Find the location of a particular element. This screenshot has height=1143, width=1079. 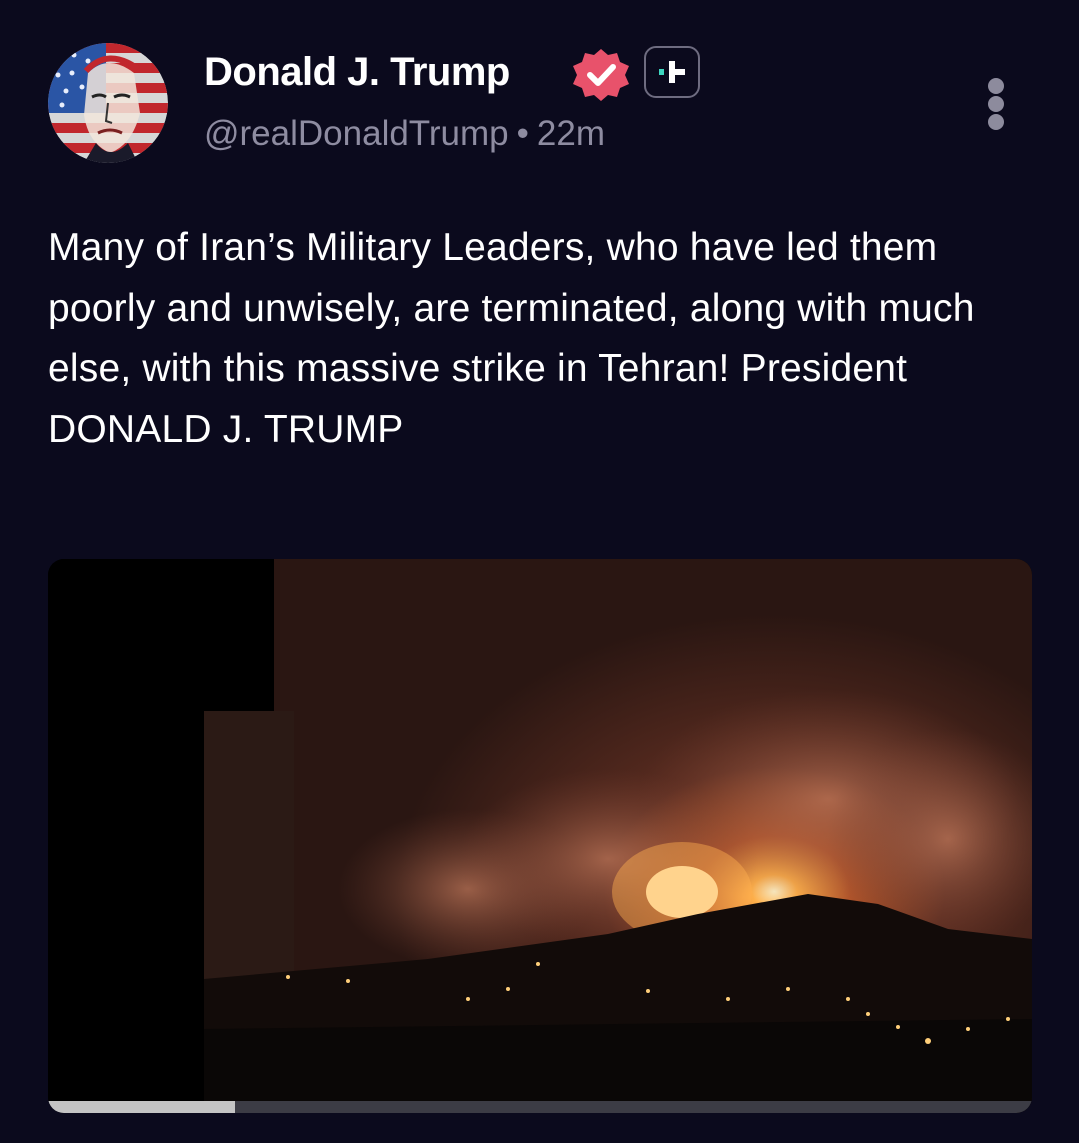

more-options-button is located at coordinates (996, 104).